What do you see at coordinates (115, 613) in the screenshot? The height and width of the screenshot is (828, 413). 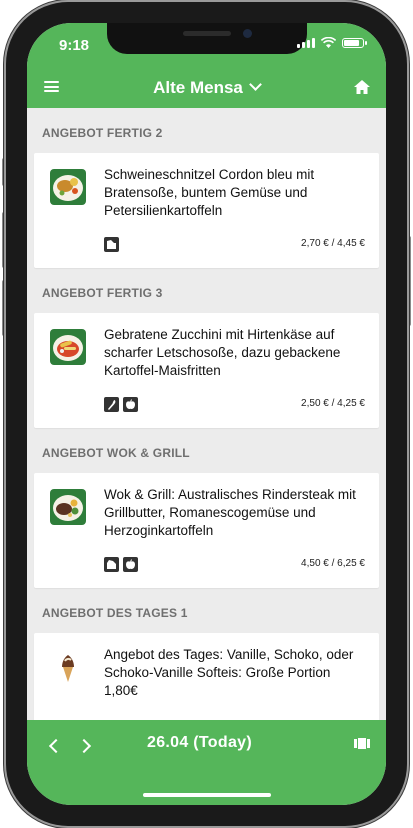 I see `section-title: ANGEBOT DES TAGES 1` at bounding box center [115, 613].